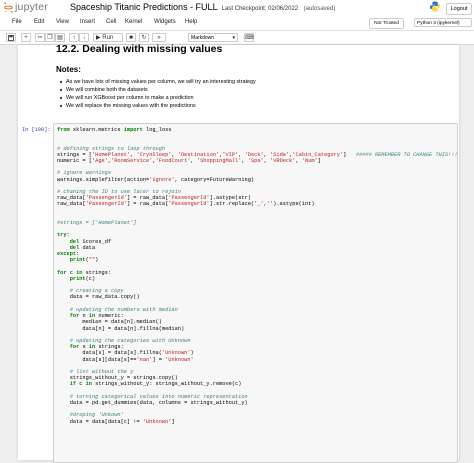 The image size is (474, 463). Describe the element at coordinates (84, 173) in the screenshot. I see `code-line: # ignore warnings` at that location.